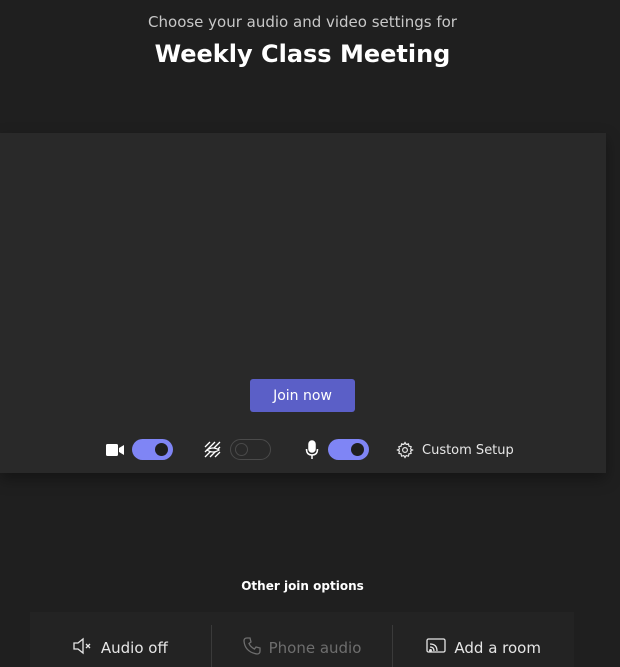  I want to click on background-effects-toggle, so click(250, 449).